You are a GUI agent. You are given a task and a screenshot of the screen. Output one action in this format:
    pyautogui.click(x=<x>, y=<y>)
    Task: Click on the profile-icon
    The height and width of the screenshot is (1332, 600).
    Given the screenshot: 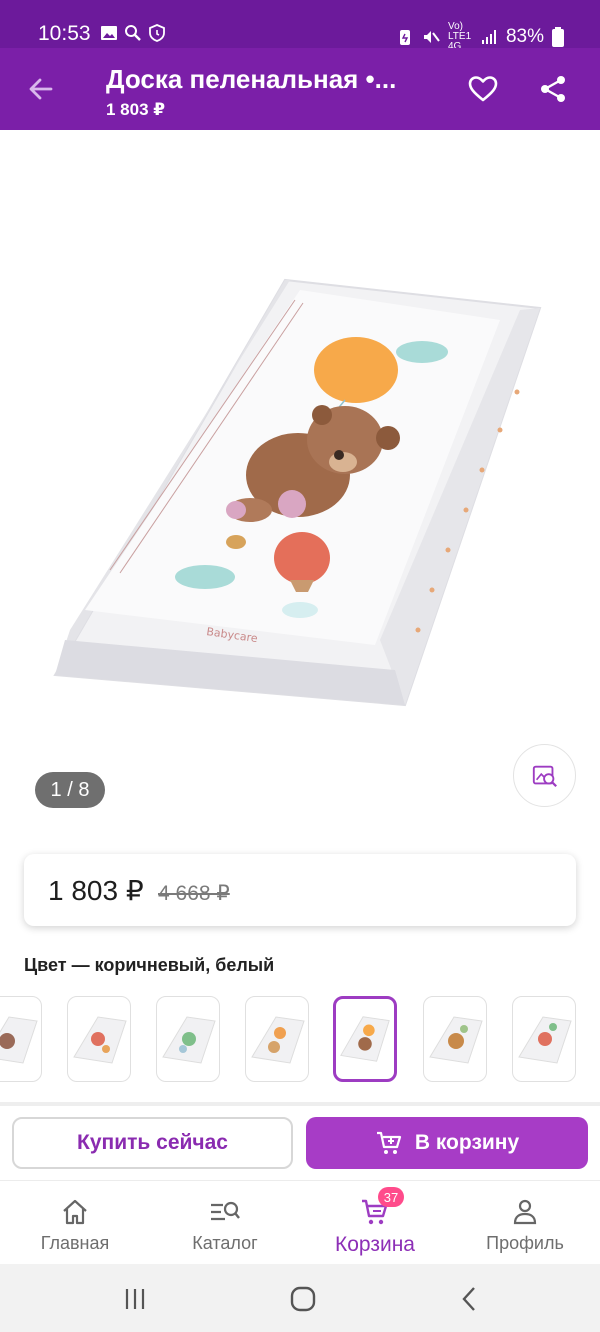 What is the action you would take?
    pyautogui.click(x=525, y=1212)
    